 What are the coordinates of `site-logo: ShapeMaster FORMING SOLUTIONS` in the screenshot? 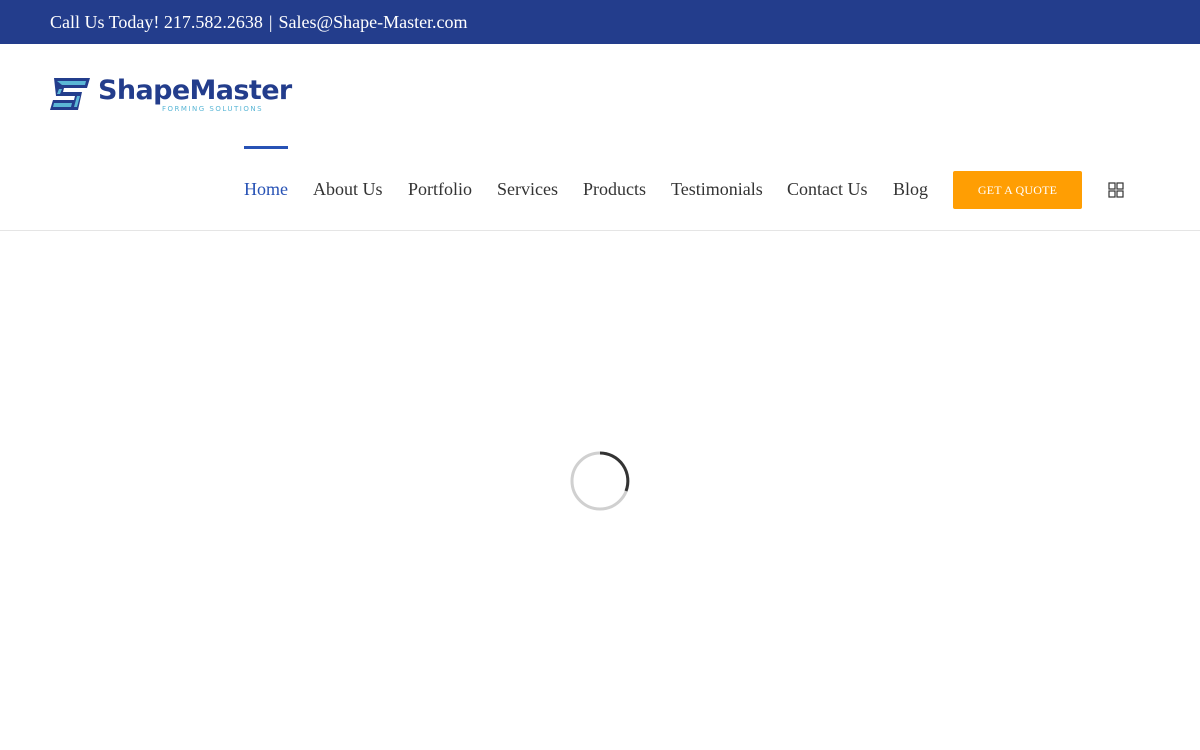 It's located at (171, 96).